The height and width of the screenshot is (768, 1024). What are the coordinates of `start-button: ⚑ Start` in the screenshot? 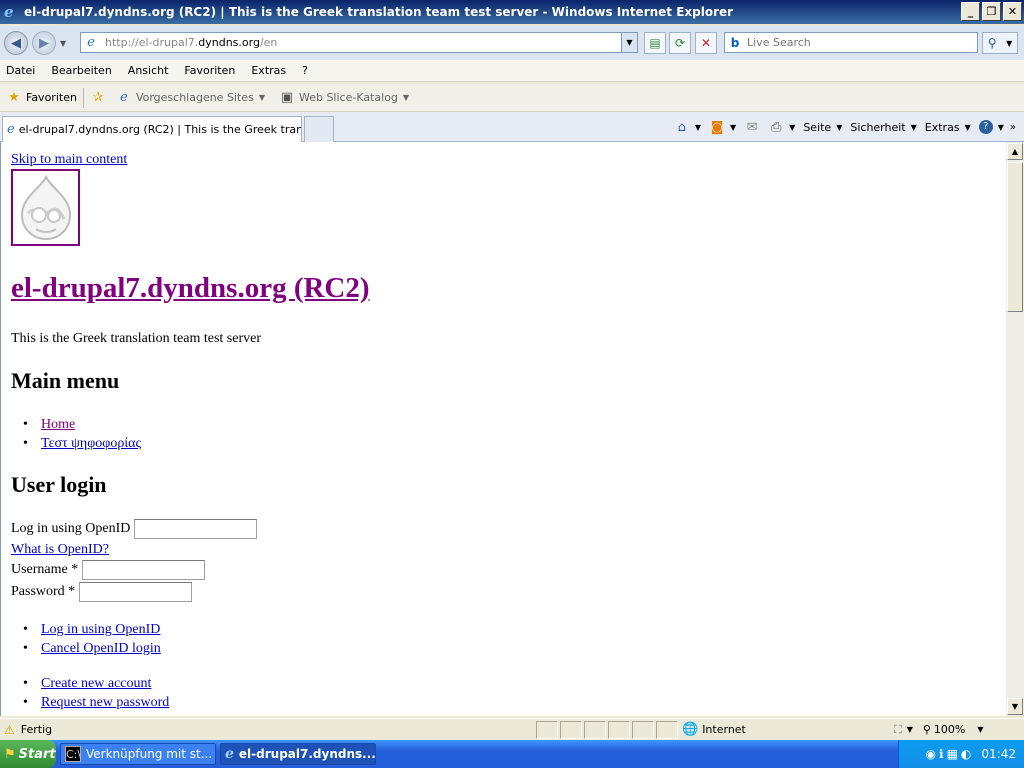 It's located at (28, 754).